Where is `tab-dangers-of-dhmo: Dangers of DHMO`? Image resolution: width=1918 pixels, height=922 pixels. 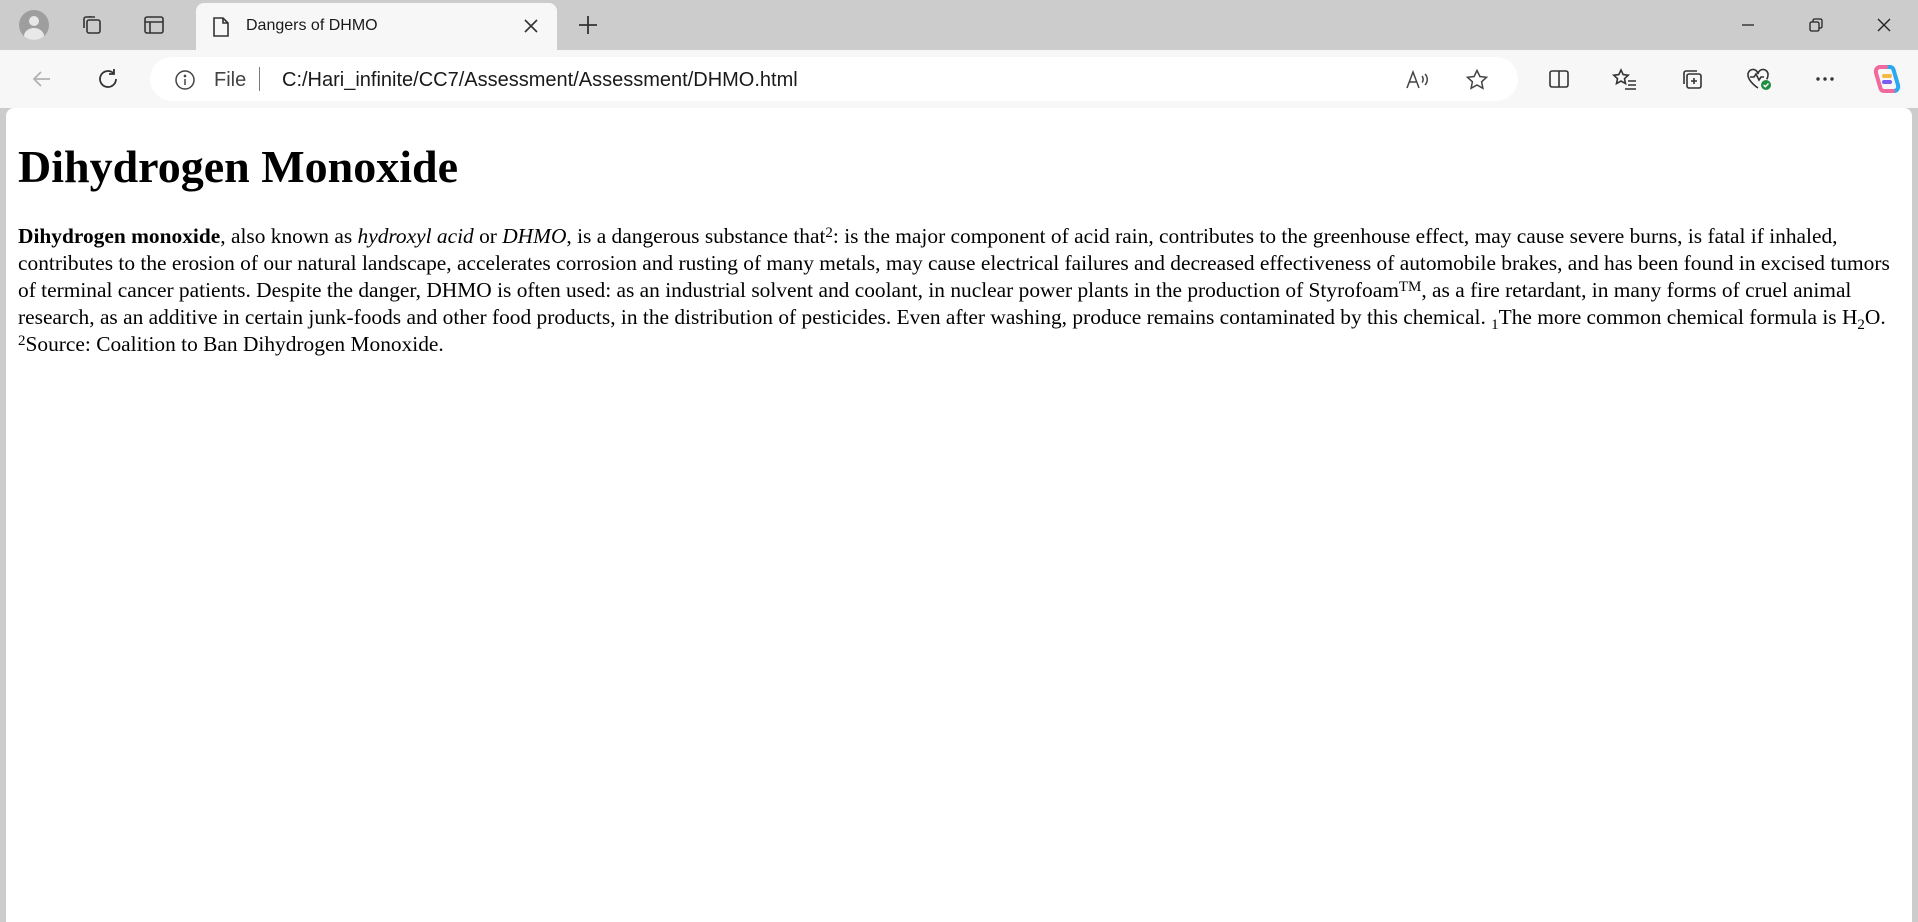
tab-dangers-of-dhmo: Dangers of DHMO is located at coordinates (376, 26).